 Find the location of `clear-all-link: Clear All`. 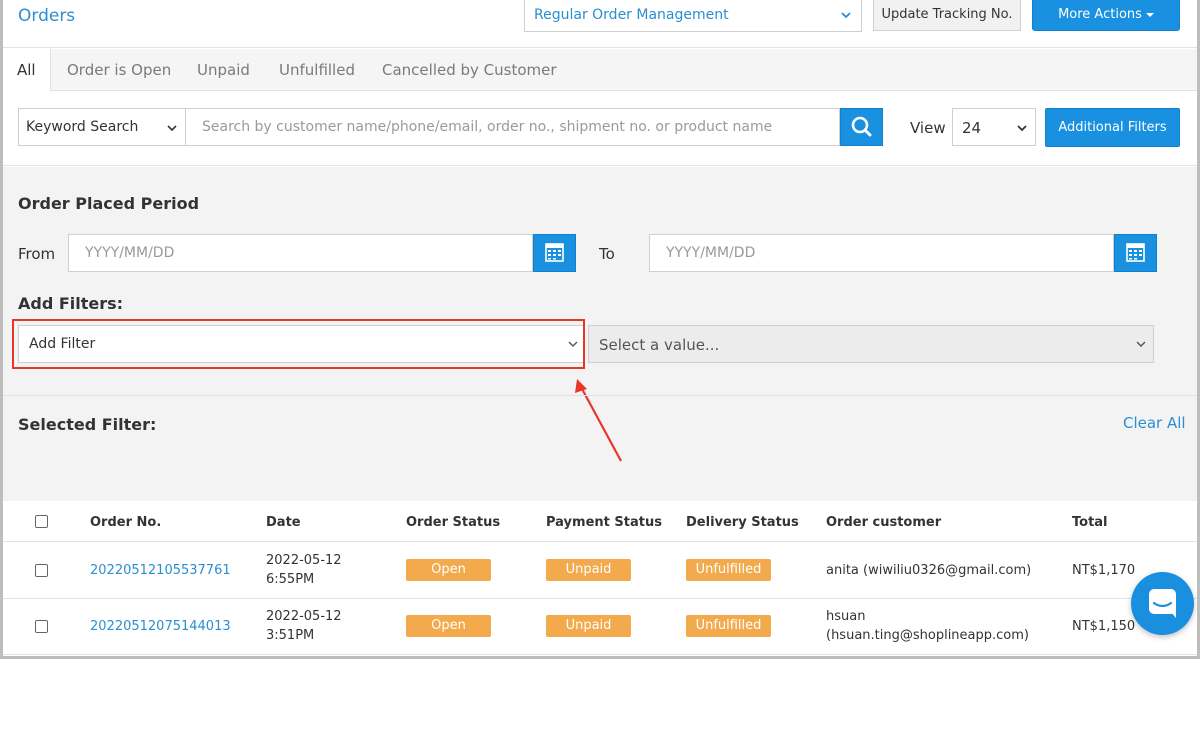

clear-all-link: Clear All is located at coordinates (1154, 423).